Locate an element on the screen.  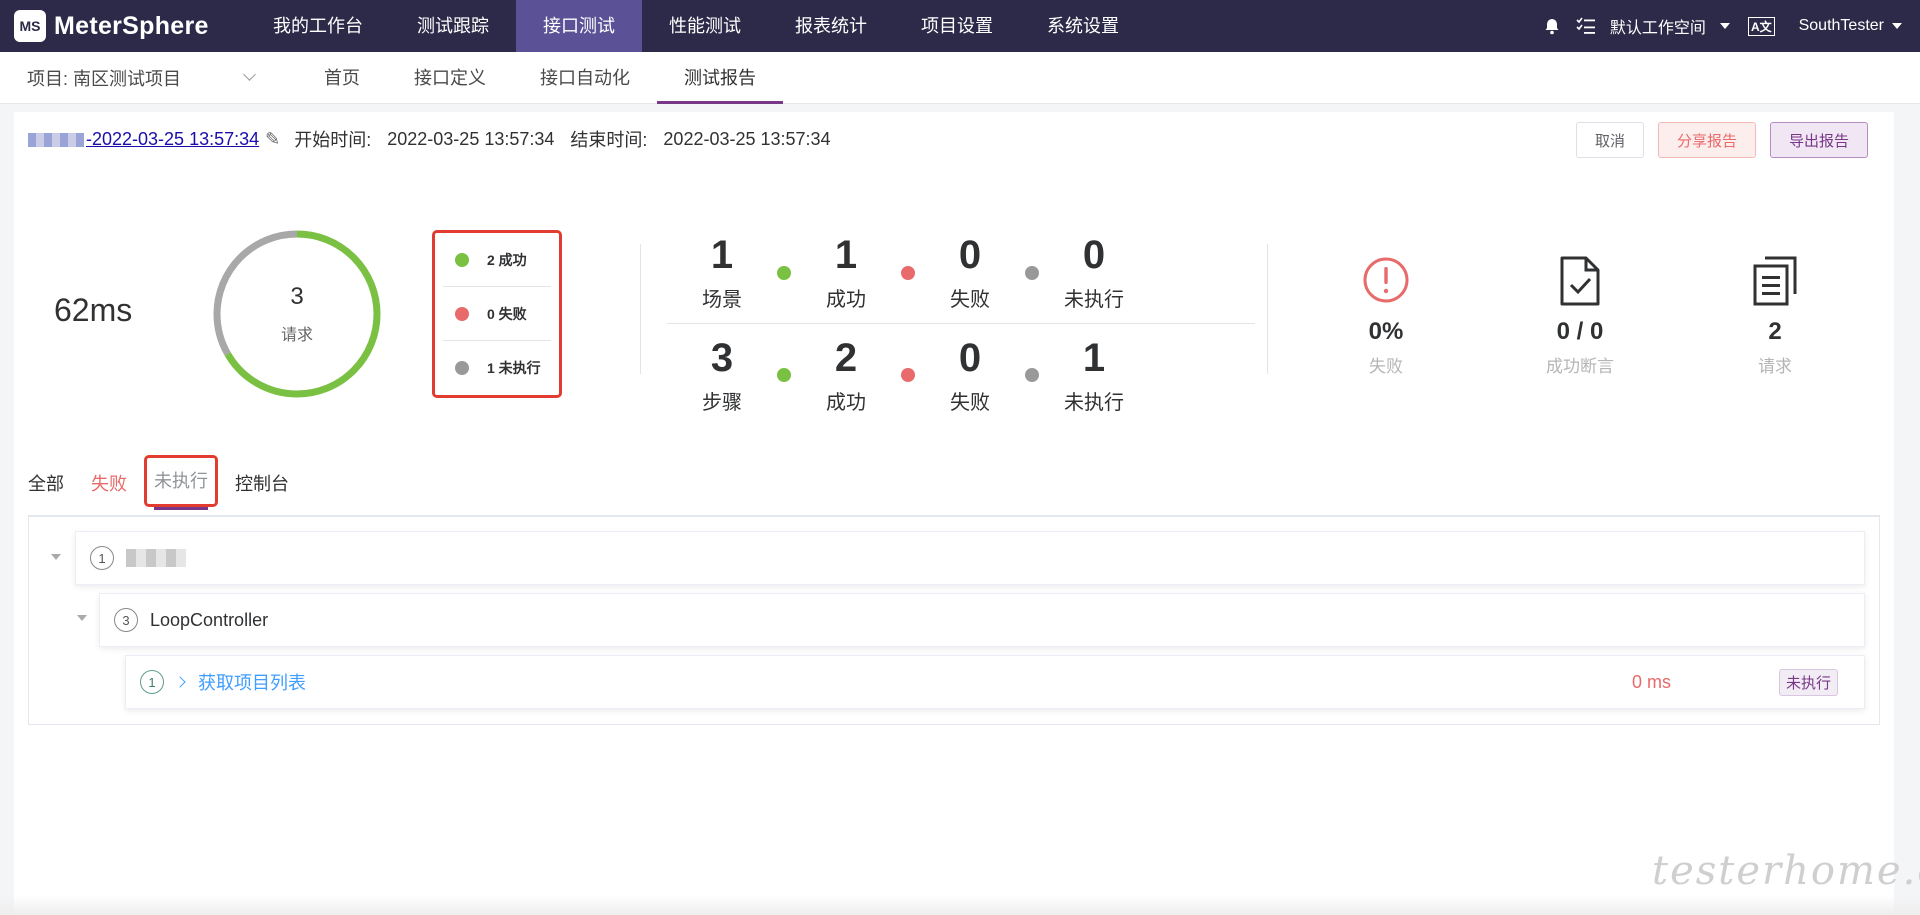
step-fail: 0 失败 is located at coordinates (970, 375).